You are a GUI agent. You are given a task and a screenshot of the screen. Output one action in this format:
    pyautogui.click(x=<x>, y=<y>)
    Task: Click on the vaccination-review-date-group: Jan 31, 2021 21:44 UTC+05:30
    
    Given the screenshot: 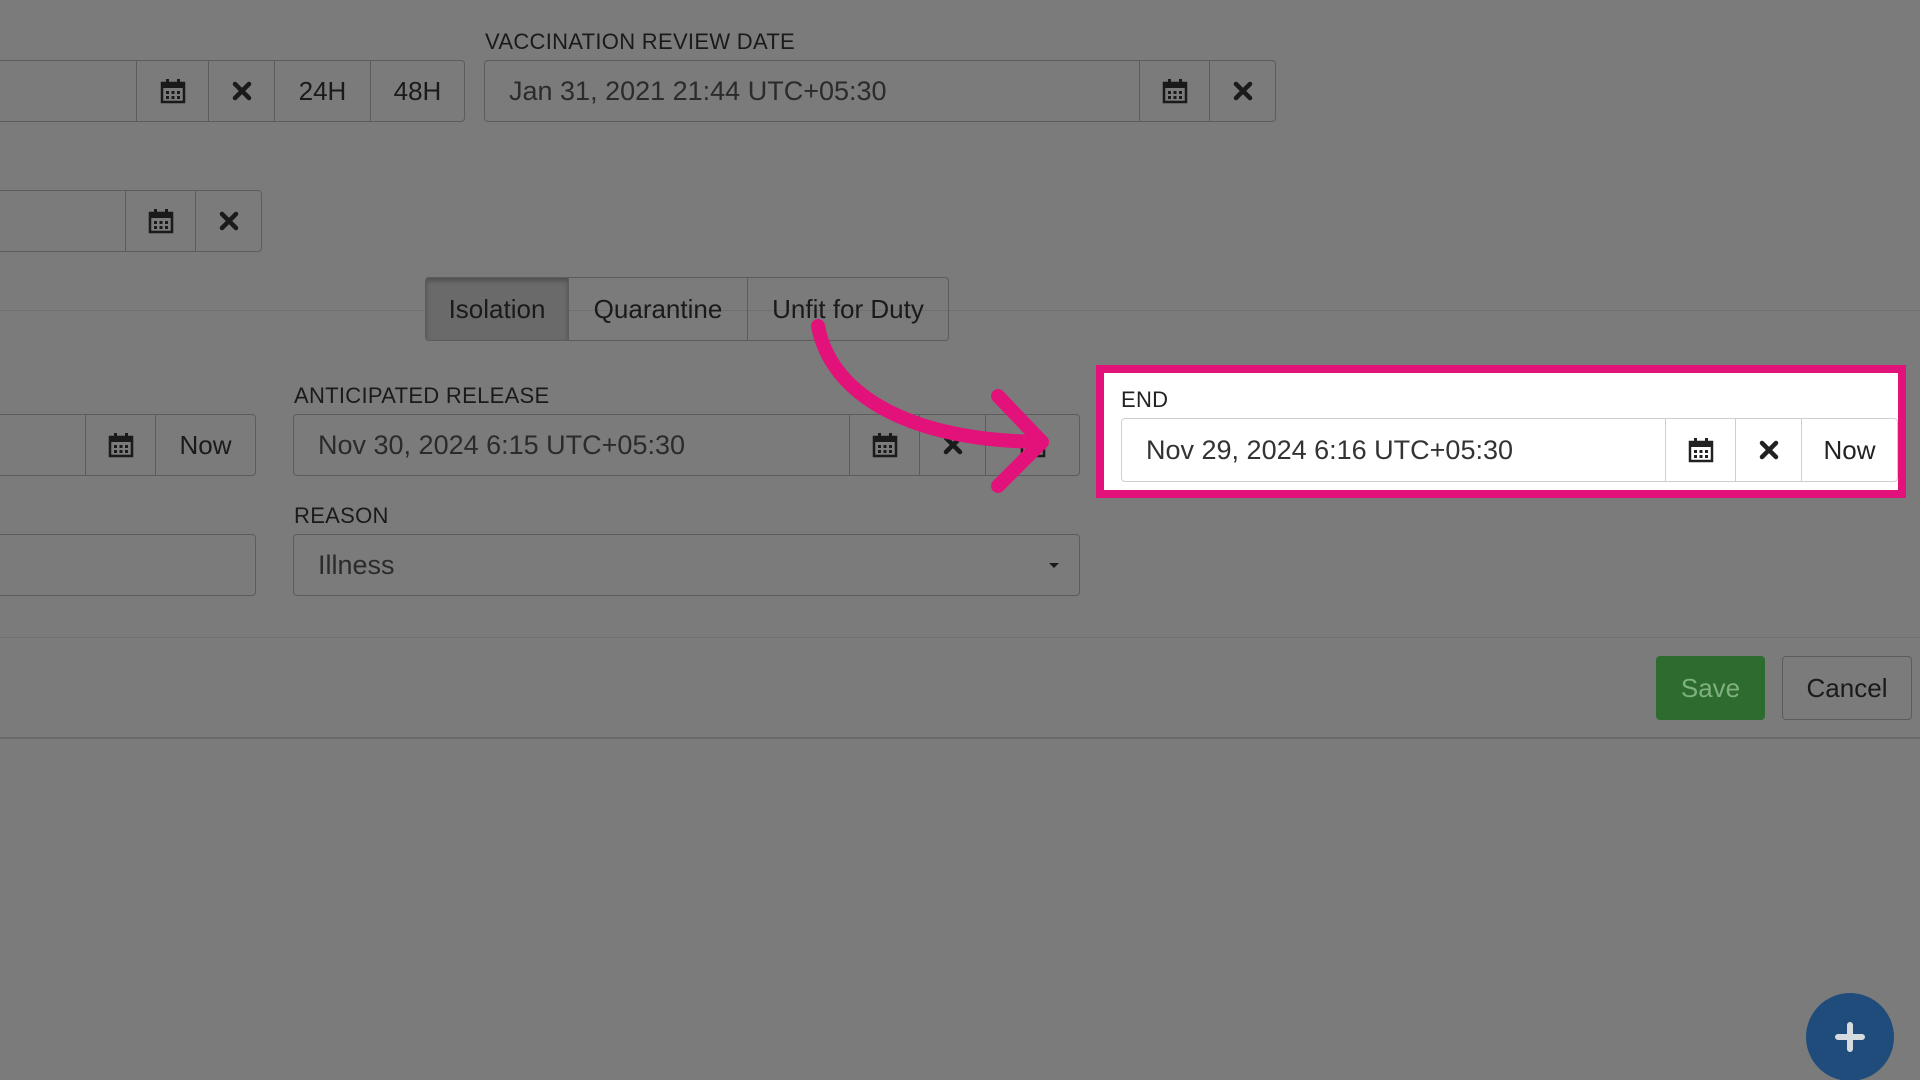 What is the action you would take?
    pyautogui.click(x=880, y=91)
    